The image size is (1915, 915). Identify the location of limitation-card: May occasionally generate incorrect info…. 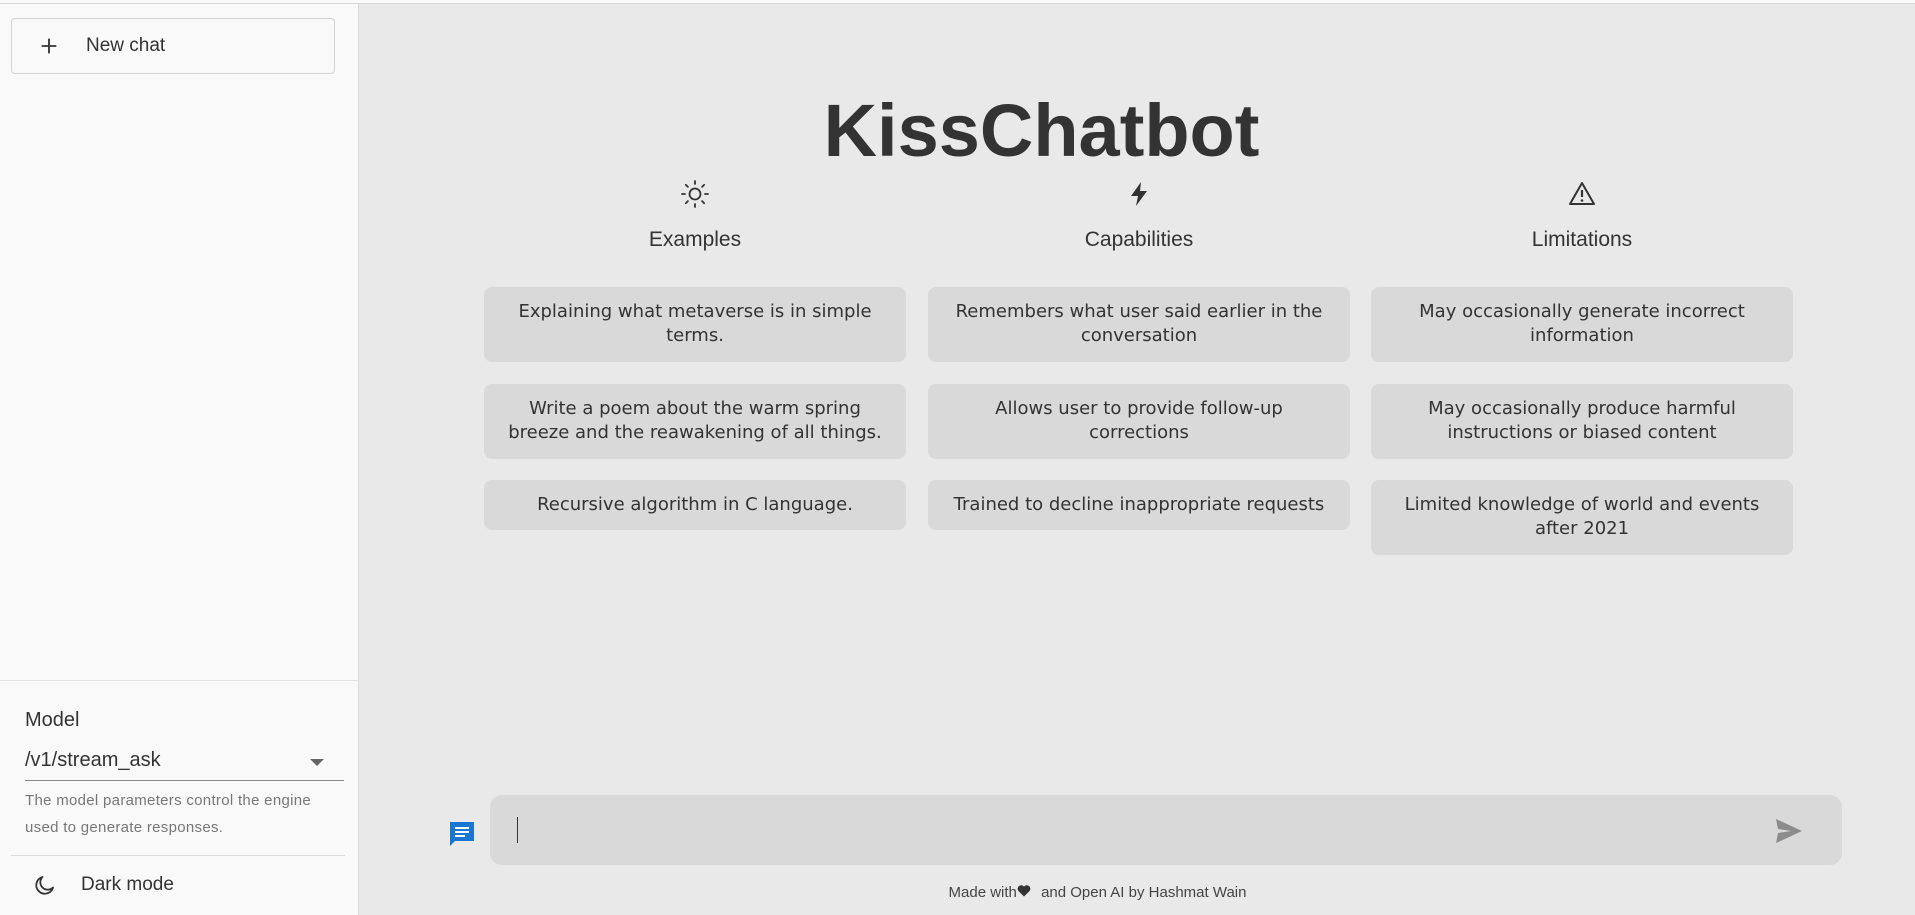
(1582, 324).